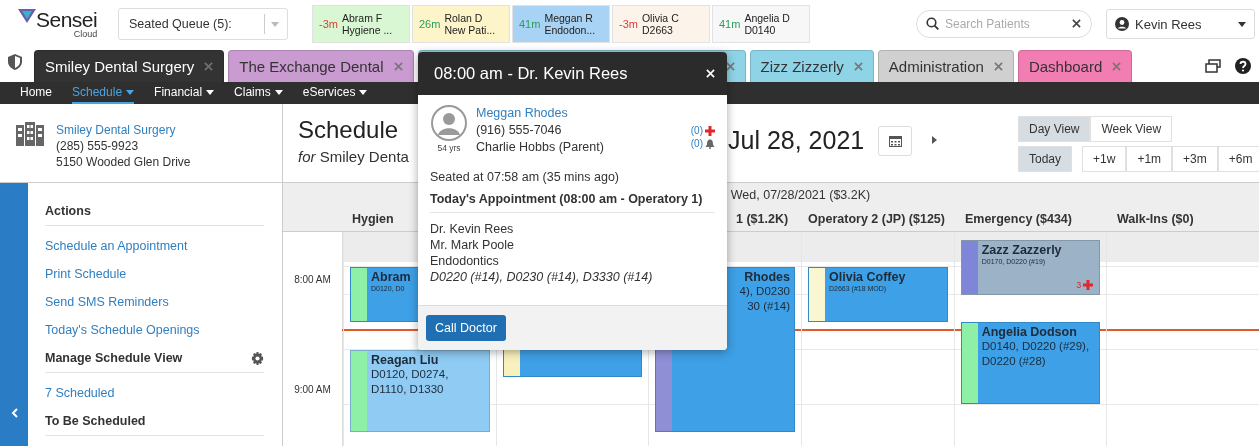 This screenshot has height=446, width=1259. Describe the element at coordinates (542, 277) in the screenshot. I see `procedure-codes: D0220 (#14), D0230 (#14), D3330 (#14)` at that location.